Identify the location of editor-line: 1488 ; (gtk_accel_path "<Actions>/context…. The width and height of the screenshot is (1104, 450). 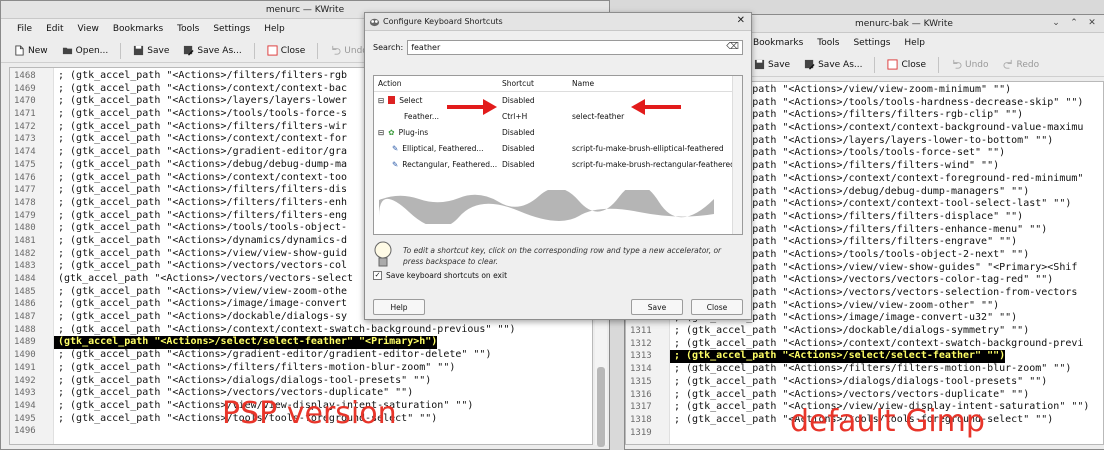
(301, 330).